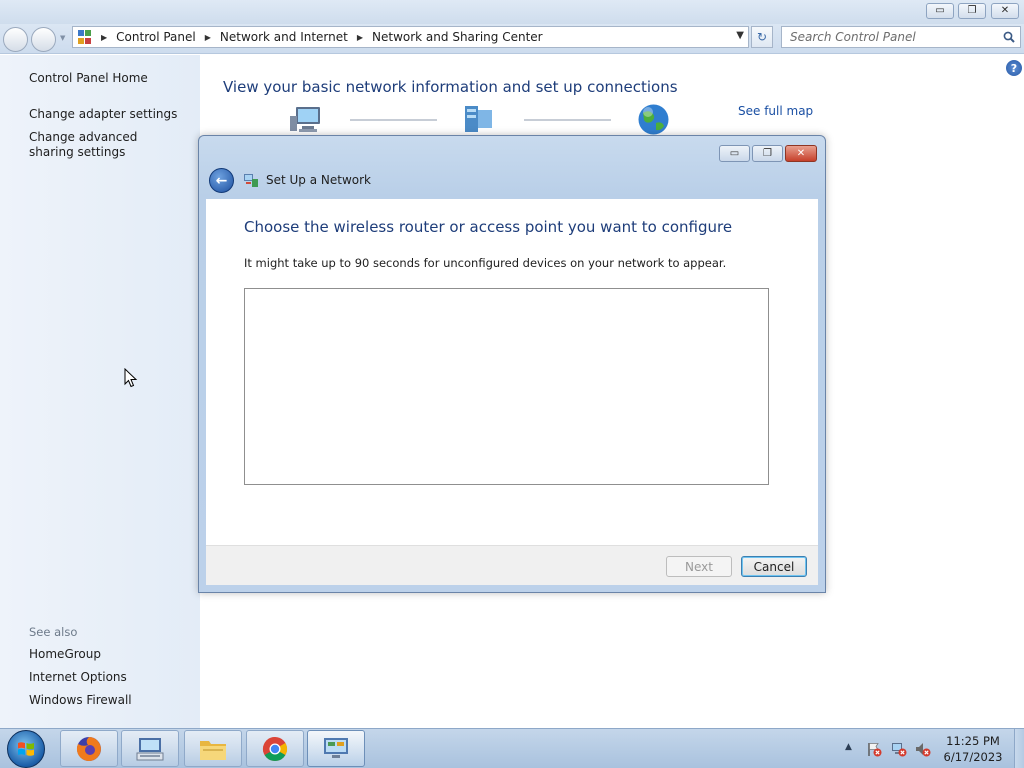 The width and height of the screenshot is (1024, 768). I want to click on dialog-title: Set Up a Network, so click(319, 180).